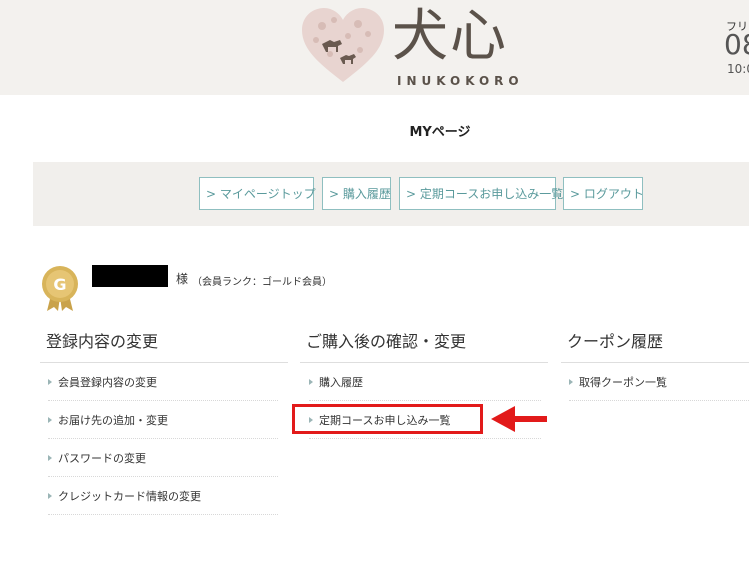 This screenshot has width=749, height=562. Describe the element at coordinates (108, 420) in the screenshot. I see `link-delivery-address-change: お届け先の追加・変更` at that location.